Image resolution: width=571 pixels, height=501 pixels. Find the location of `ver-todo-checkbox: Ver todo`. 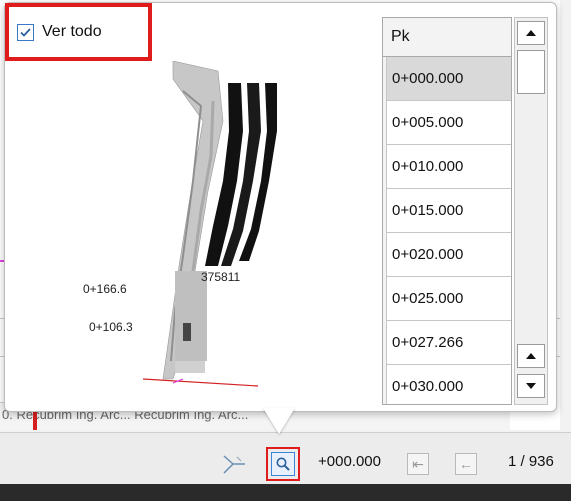

ver-todo-checkbox: Ver todo is located at coordinates (78, 32).